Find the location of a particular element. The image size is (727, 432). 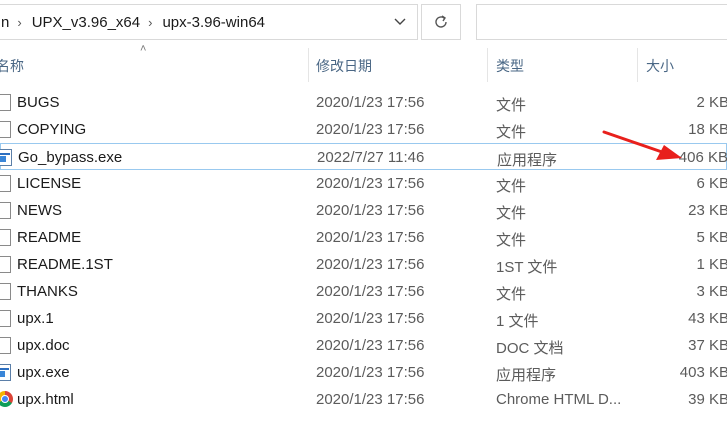

file-row: BUGS 2020/1/23 17:56 文件 2 KB is located at coordinates (363, 102).